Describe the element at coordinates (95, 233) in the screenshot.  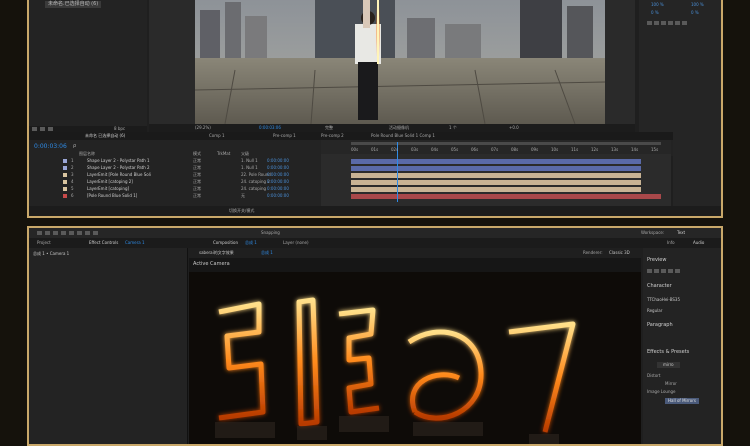
I see `text-tool-icon` at that location.